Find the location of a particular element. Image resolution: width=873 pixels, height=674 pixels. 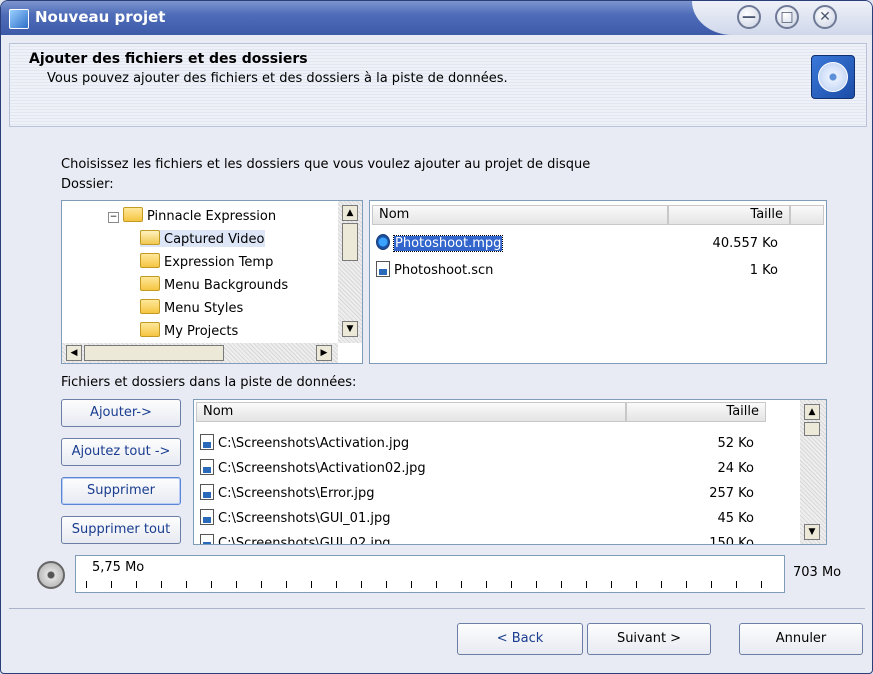

tree-hscroll-thumb is located at coordinates (154, 353).